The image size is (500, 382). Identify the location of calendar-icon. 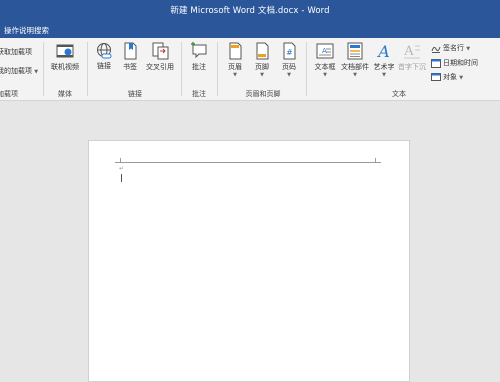
(436, 63).